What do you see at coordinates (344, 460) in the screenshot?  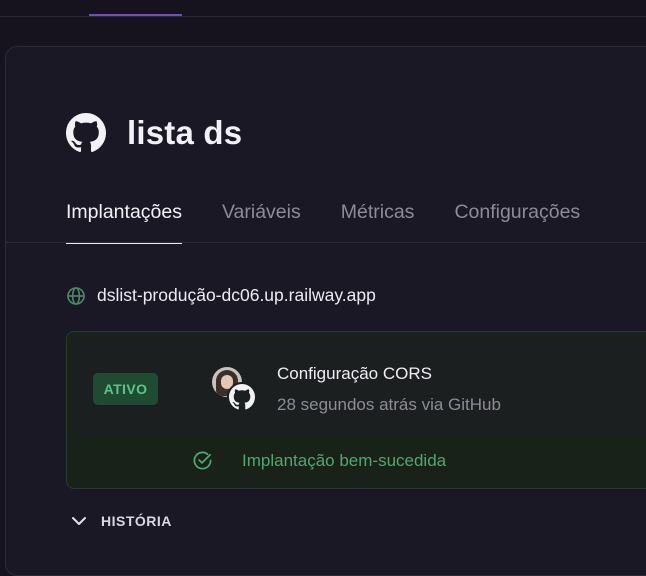 I see `deployment-status: Implantação bem-sucedida` at bounding box center [344, 460].